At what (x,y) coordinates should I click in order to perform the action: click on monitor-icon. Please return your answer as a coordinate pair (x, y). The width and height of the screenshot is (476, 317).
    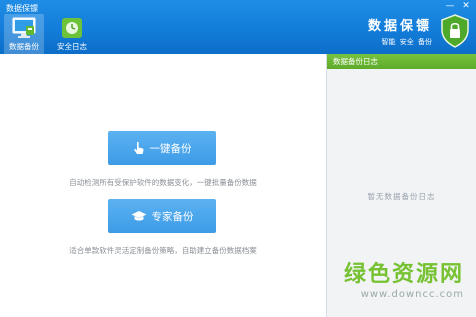
    Looking at the image, I should click on (24, 27).